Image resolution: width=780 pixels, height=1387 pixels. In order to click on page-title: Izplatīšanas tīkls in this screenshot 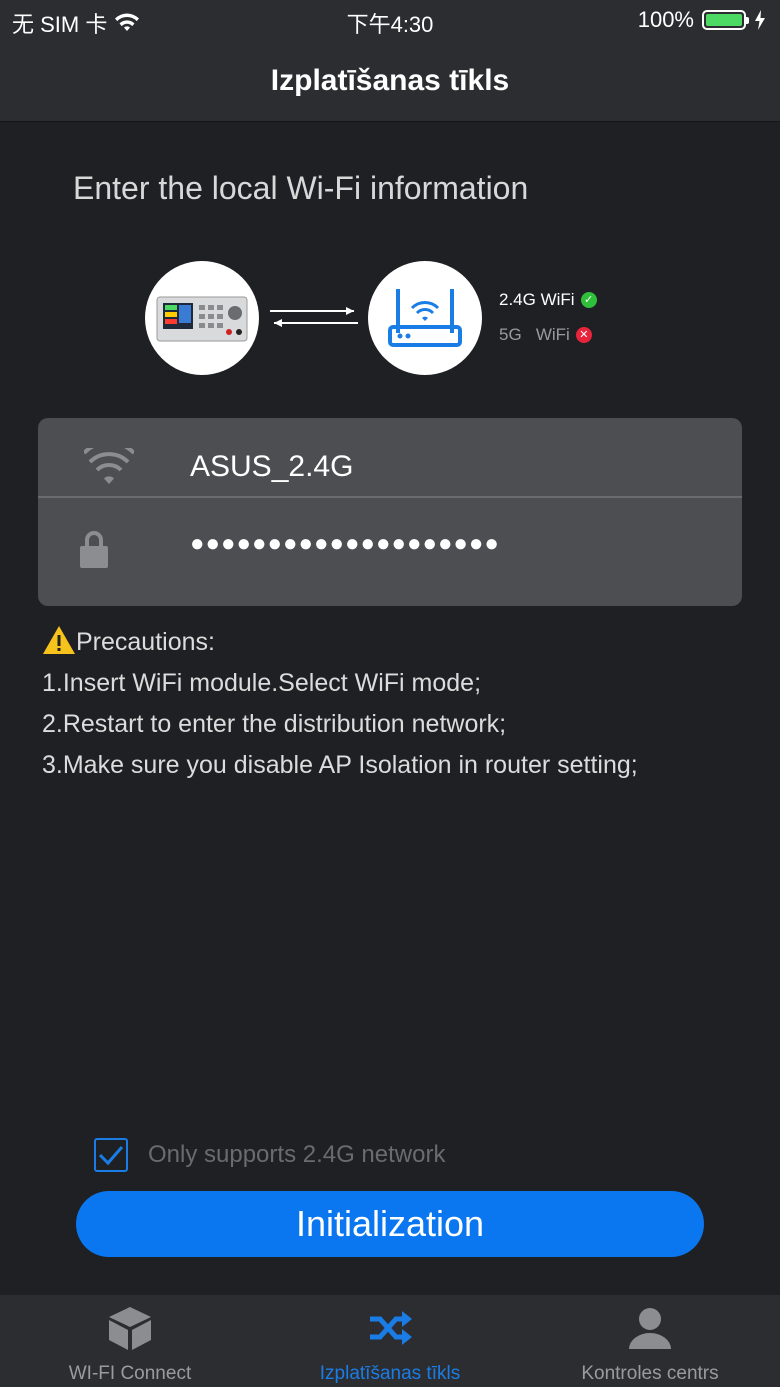, I will do `click(390, 80)`.